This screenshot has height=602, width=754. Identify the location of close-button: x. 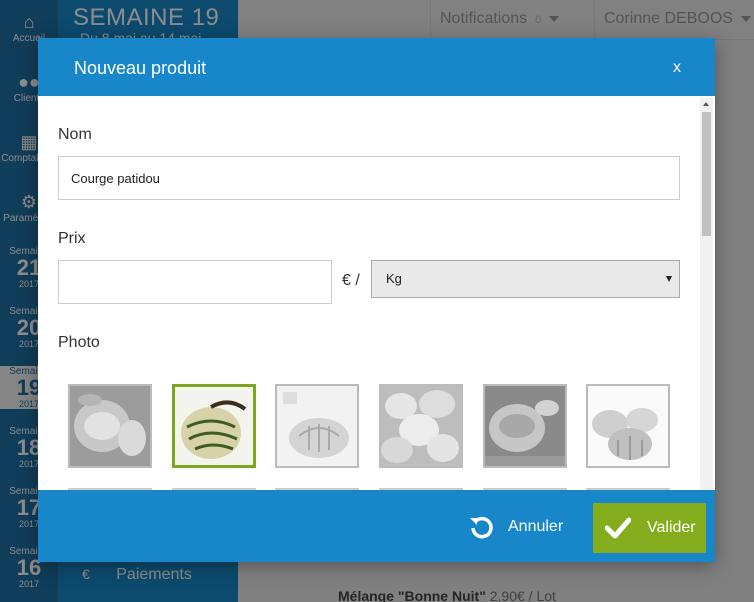
(677, 68).